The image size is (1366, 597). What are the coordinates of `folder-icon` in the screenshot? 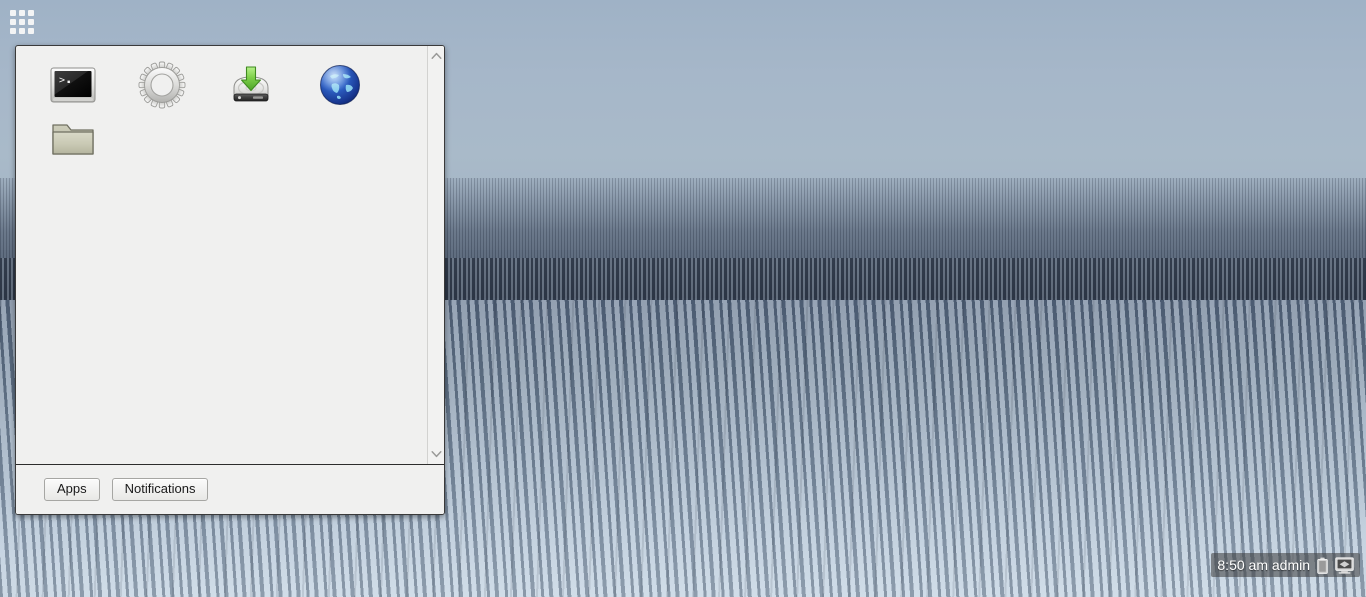 It's located at (72, 139).